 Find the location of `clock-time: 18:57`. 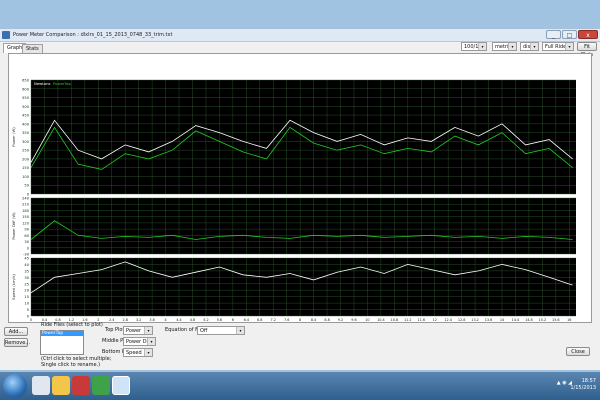

clock-time: 18:57 is located at coordinates (588, 381).